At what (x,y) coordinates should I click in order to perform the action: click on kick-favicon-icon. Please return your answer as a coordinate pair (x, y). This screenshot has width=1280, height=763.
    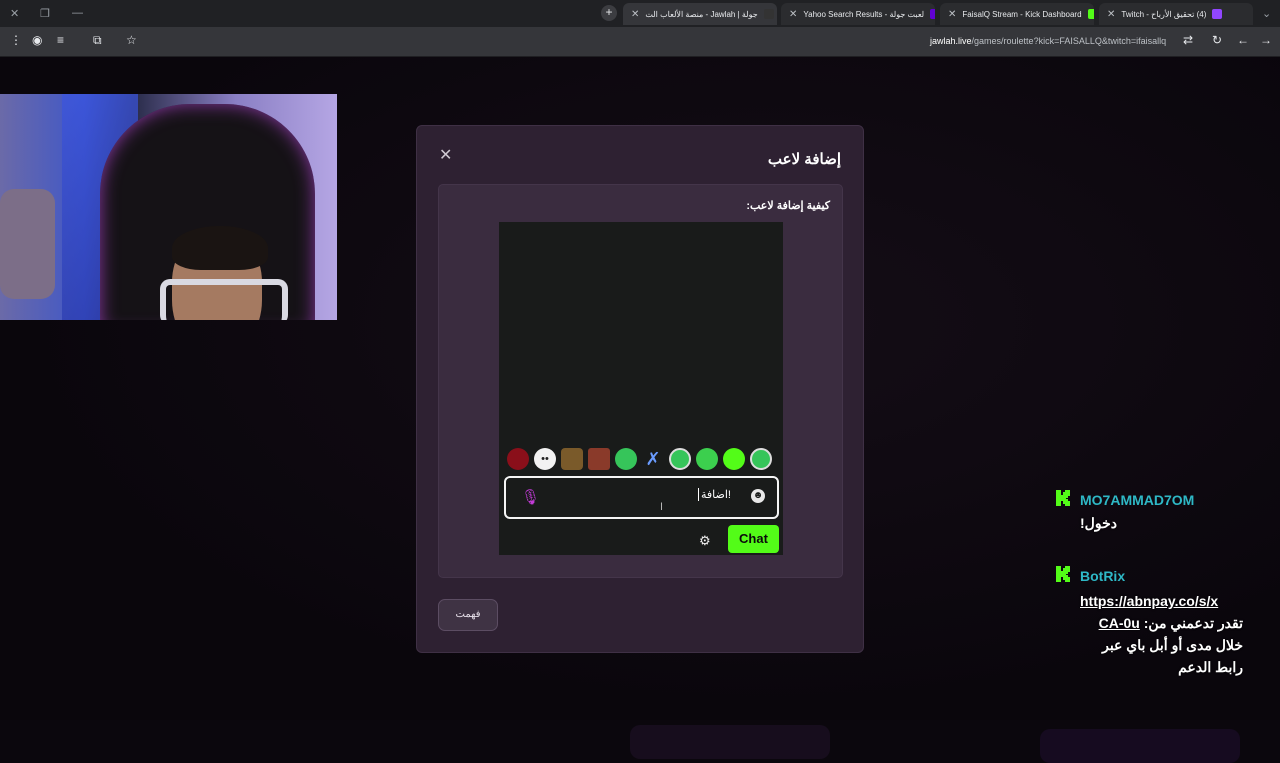
    Looking at the image, I should click on (1090, 14).